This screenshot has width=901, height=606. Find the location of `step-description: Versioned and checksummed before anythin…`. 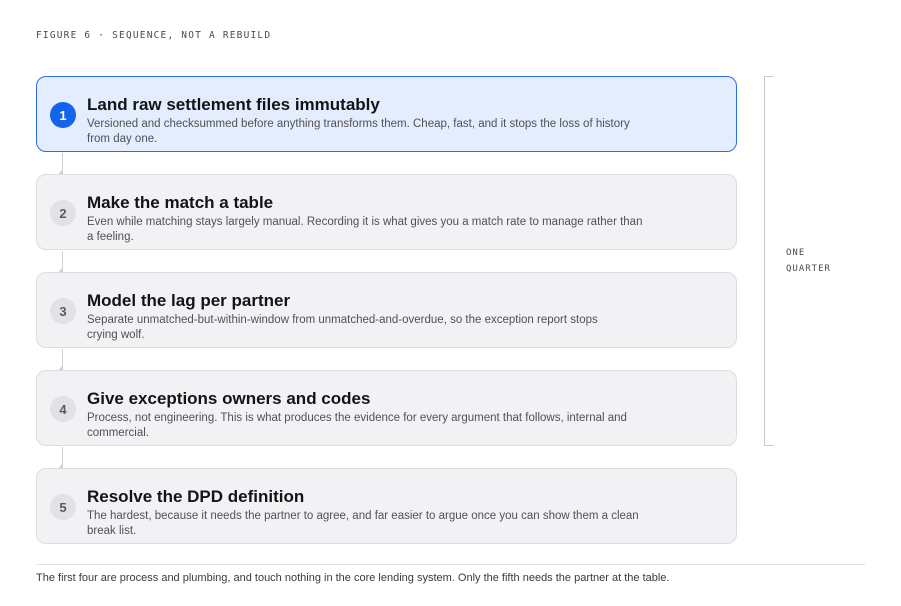

step-description: Versioned and checksummed before anythin… is located at coordinates (387, 132).